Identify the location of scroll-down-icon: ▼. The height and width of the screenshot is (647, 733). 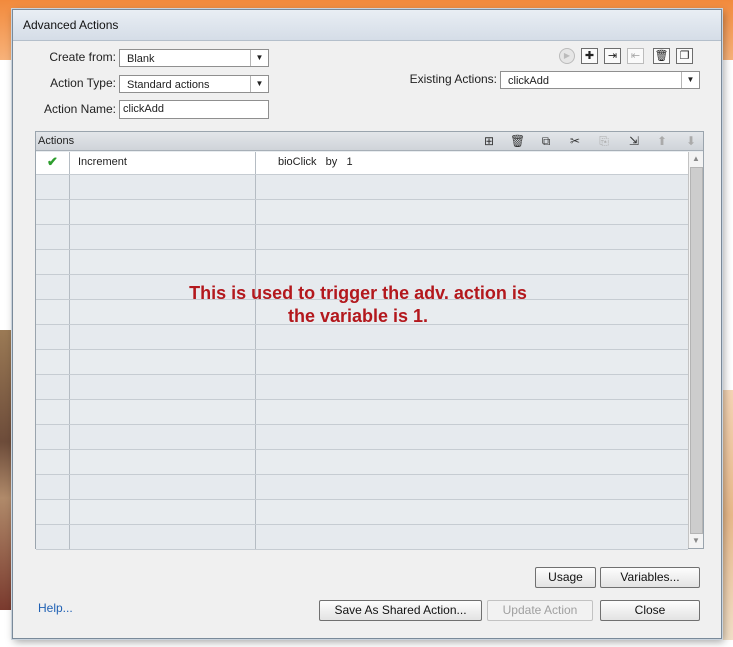
(696, 541).